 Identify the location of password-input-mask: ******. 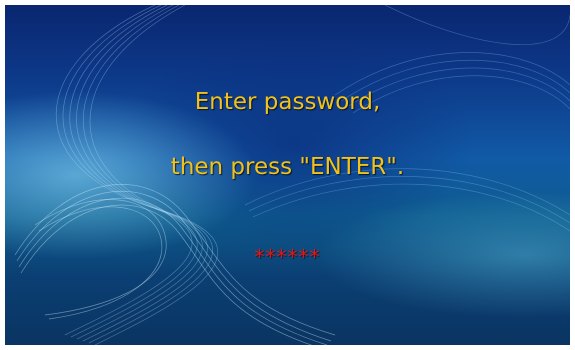
(287, 257).